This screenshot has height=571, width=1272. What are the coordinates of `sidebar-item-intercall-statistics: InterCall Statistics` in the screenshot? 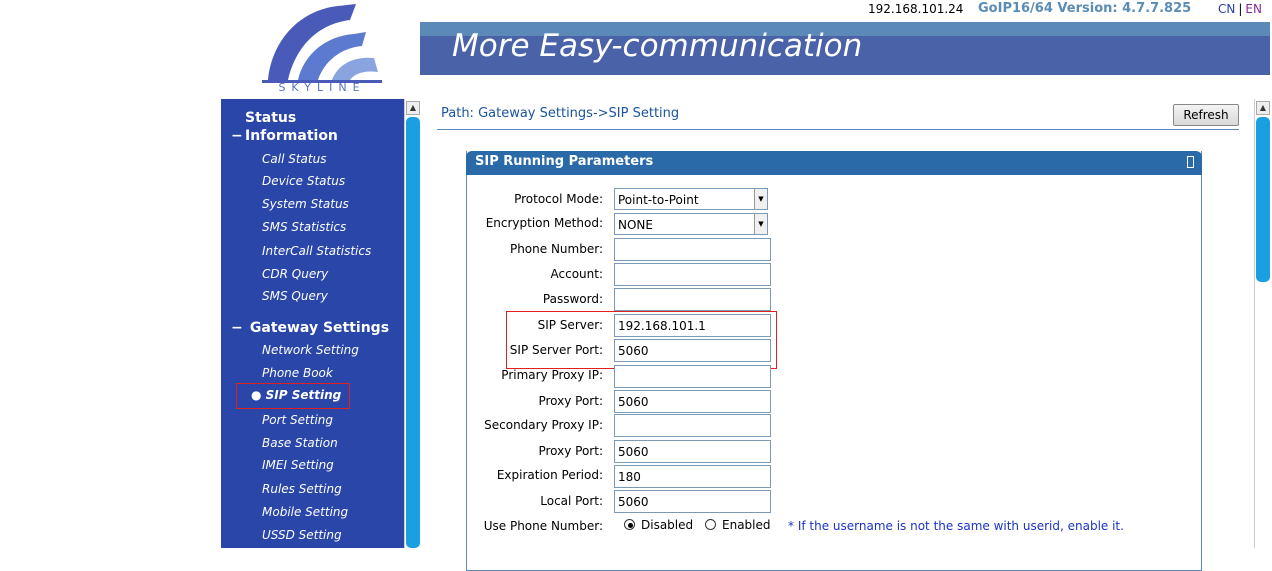 It's located at (316, 251).